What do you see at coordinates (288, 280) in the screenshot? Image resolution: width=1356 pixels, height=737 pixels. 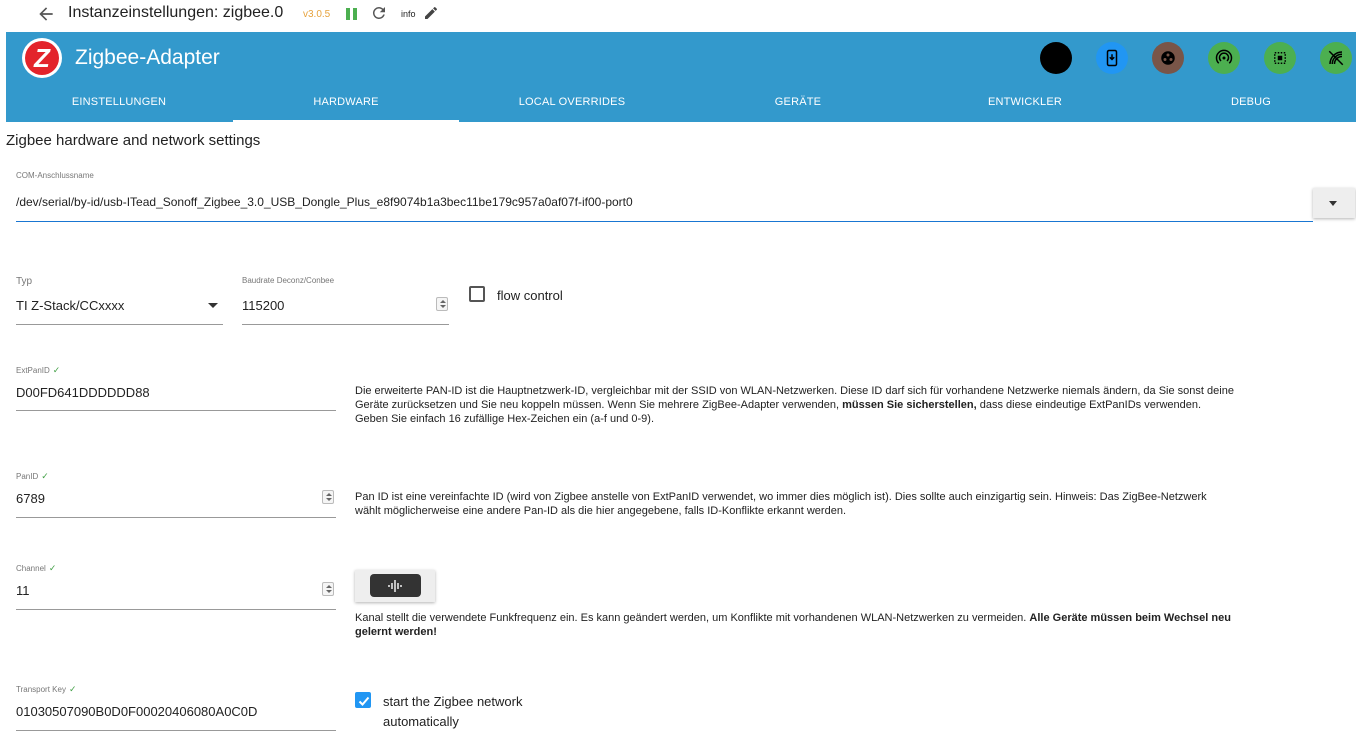 I see `baudrate-label: Baudrate Deconz/Conbee` at bounding box center [288, 280].